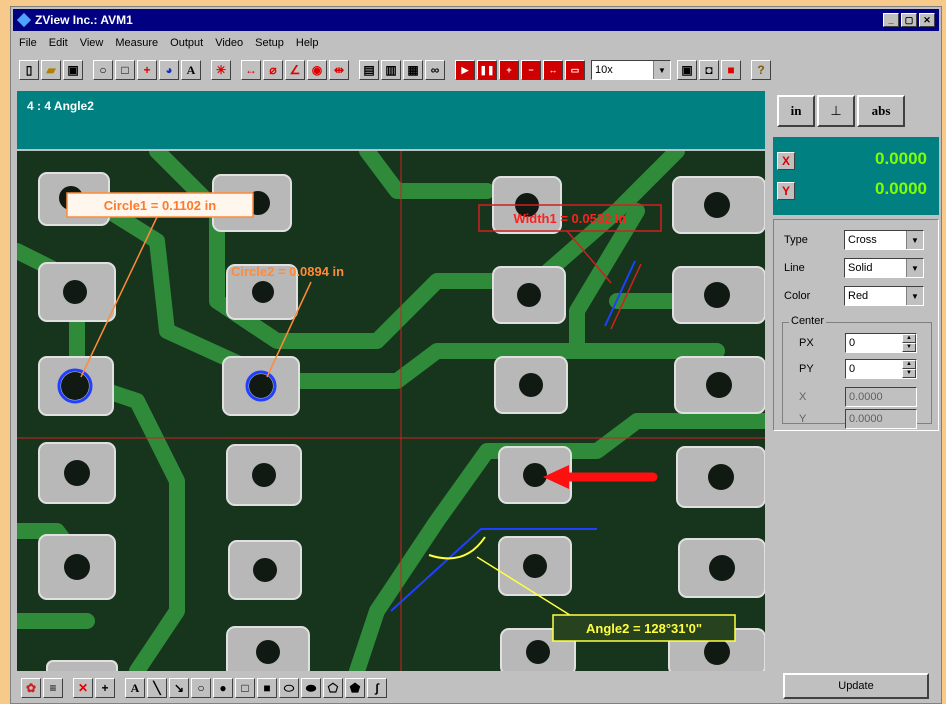 The height and width of the screenshot is (704, 946). Describe the element at coordinates (476, 20) in the screenshot. I see `title-bar: ZView Inc.: AVM1 _ ▢ ✕` at that location.